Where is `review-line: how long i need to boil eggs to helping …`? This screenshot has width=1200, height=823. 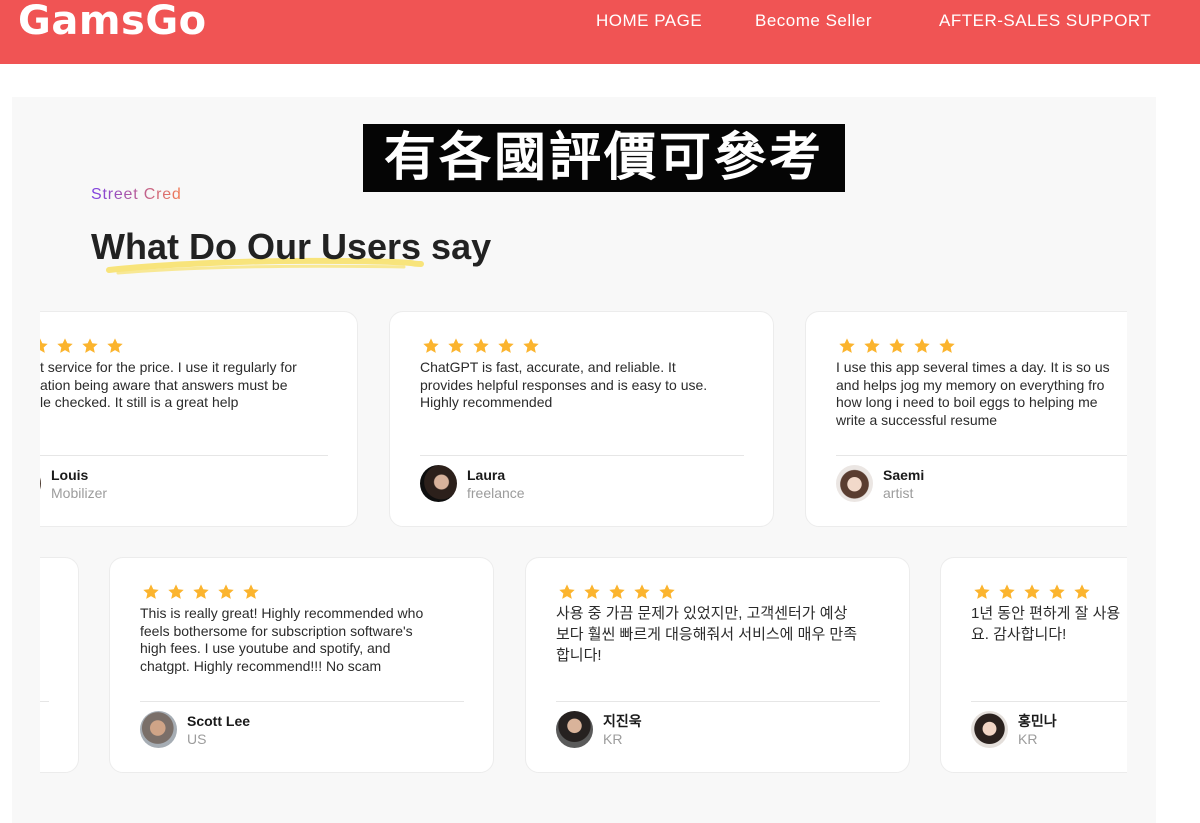 review-line: how long i need to boil eggs to helping … is located at coordinates (967, 402).